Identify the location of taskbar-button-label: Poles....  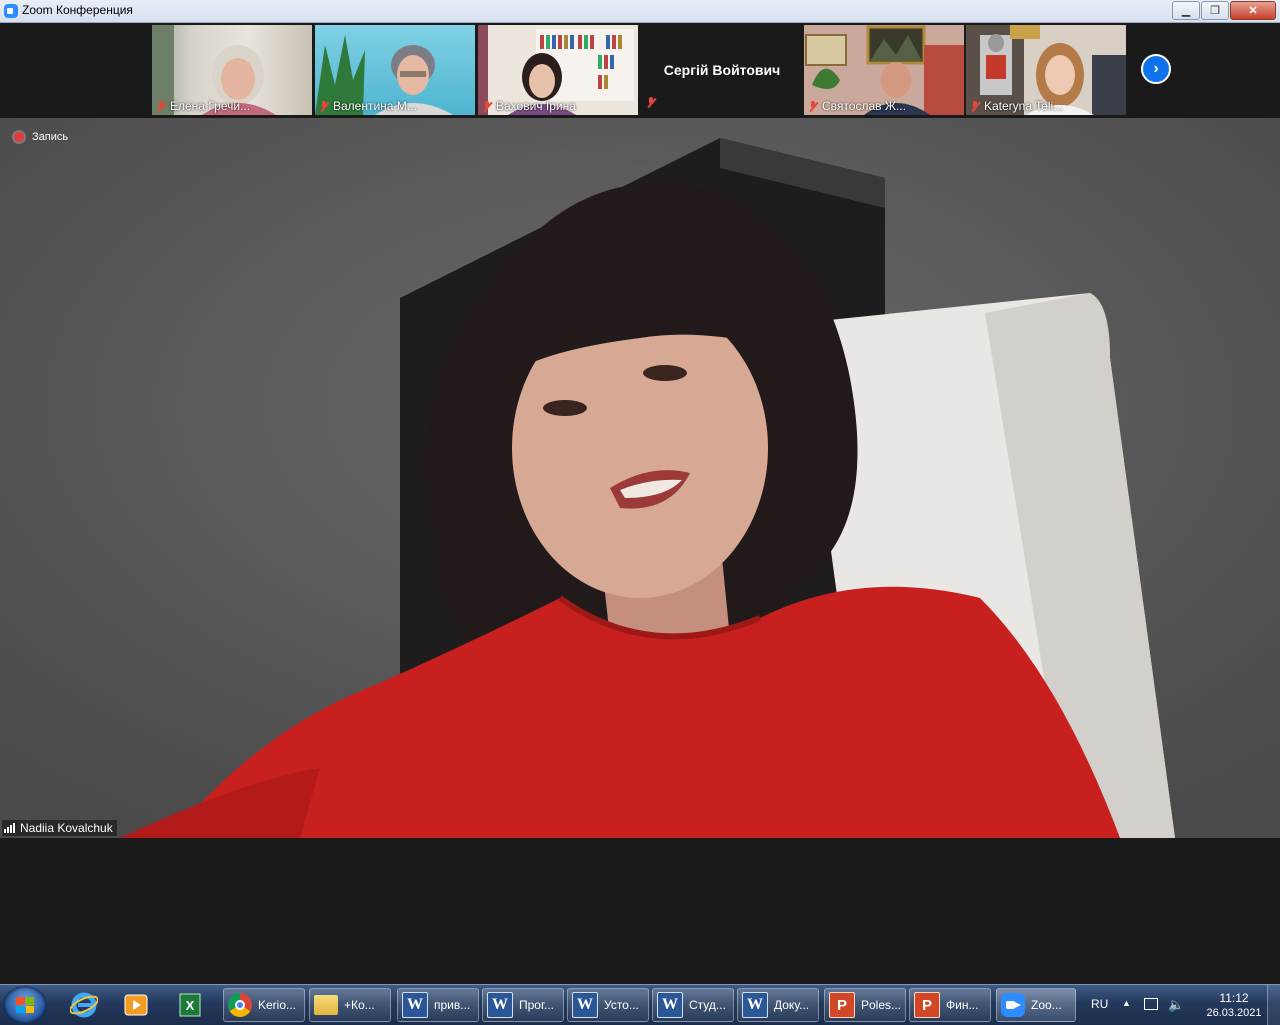
(881, 1005).